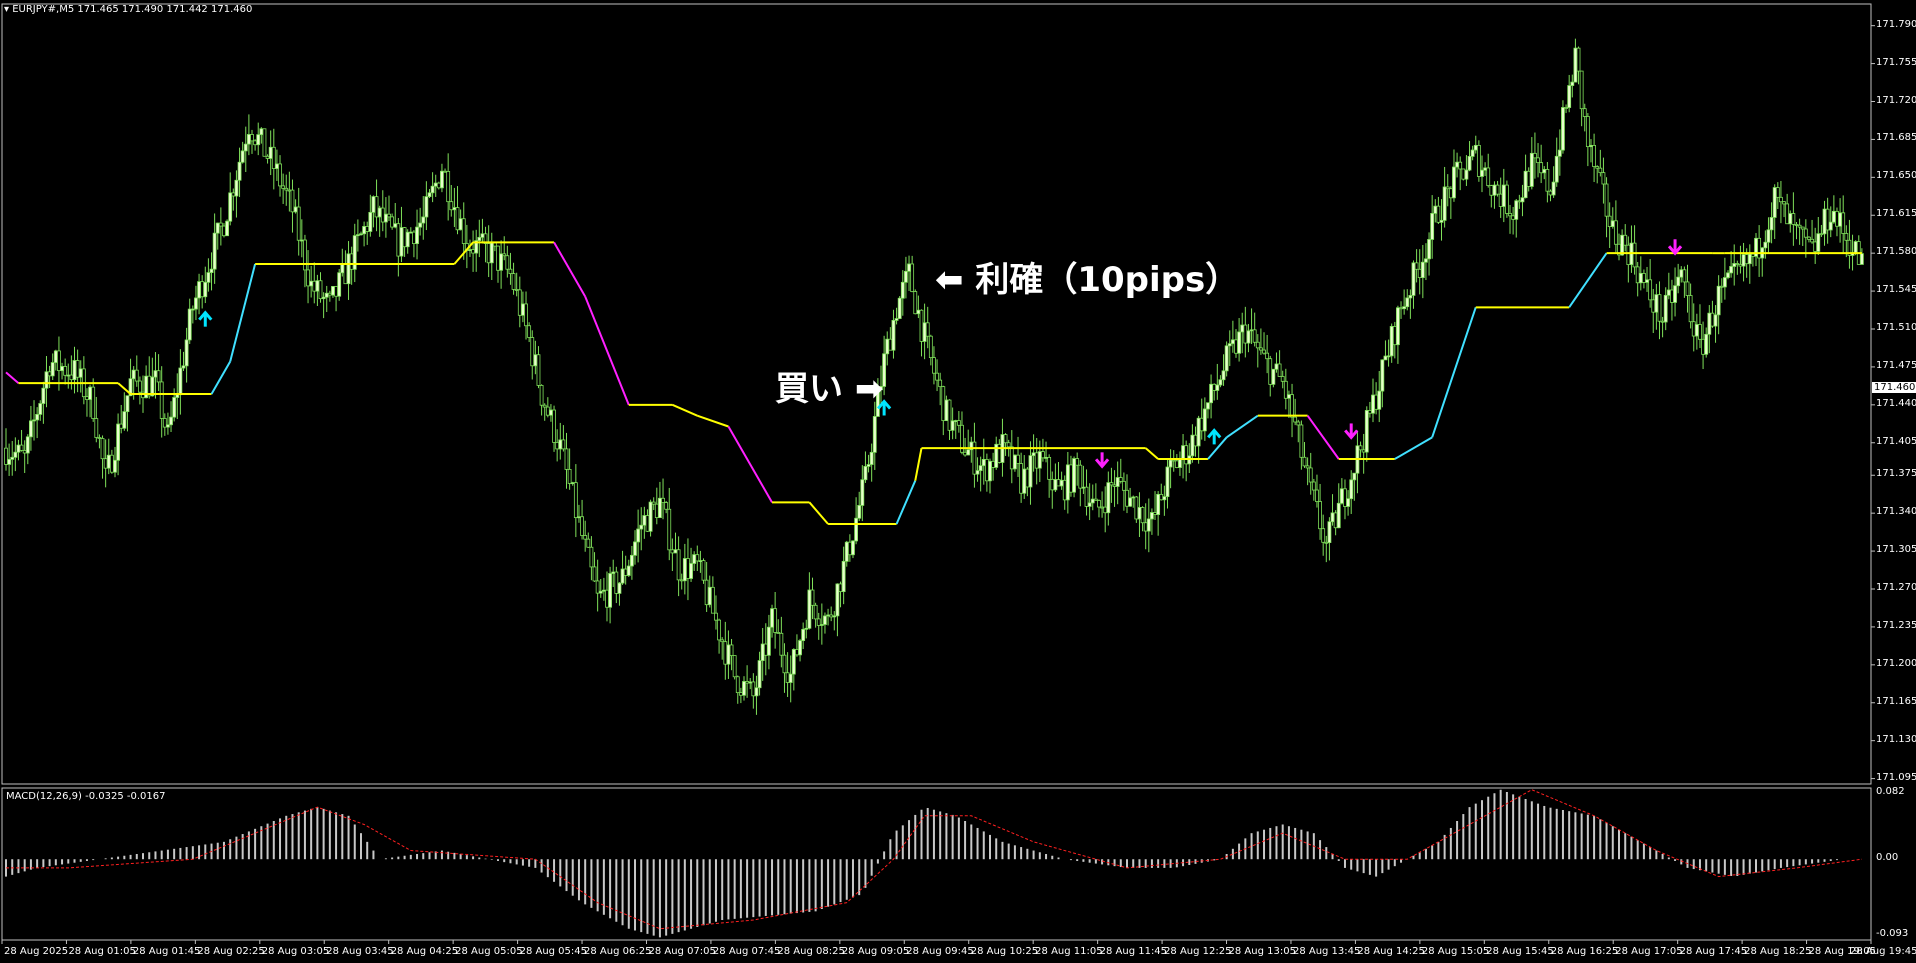 The width and height of the screenshot is (1916, 963). I want to click on price-tick-label: 171.475, so click(1896, 365).